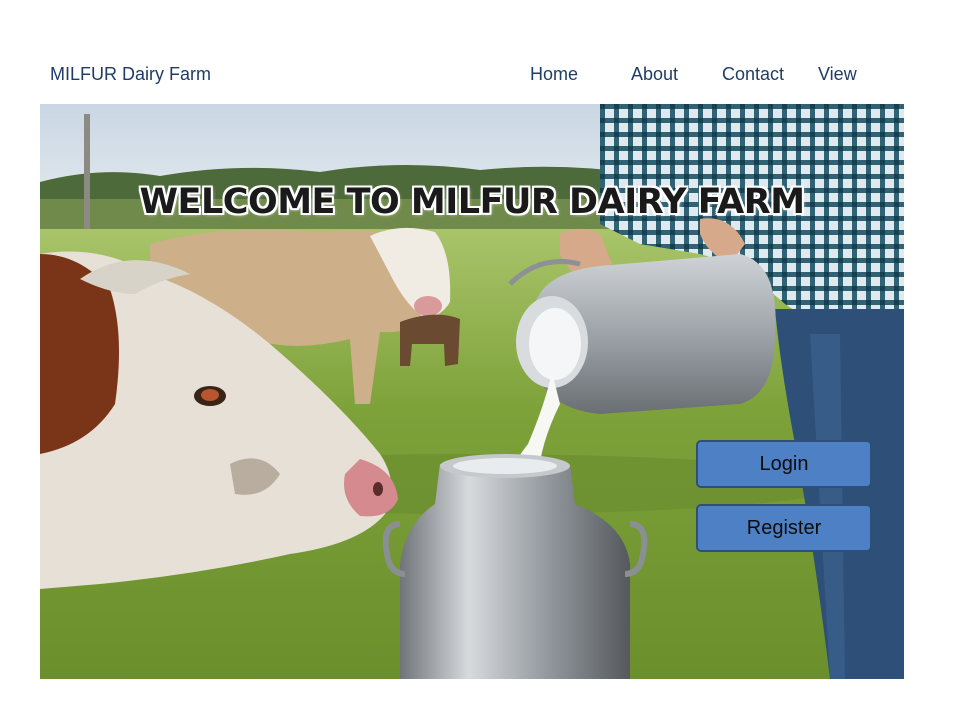 The image size is (960, 720). What do you see at coordinates (472, 202) in the screenshot?
I see `hero-welcome-title: WELCOME TO MILFUR DAIRY FARM` at bounding box center [472, 202].